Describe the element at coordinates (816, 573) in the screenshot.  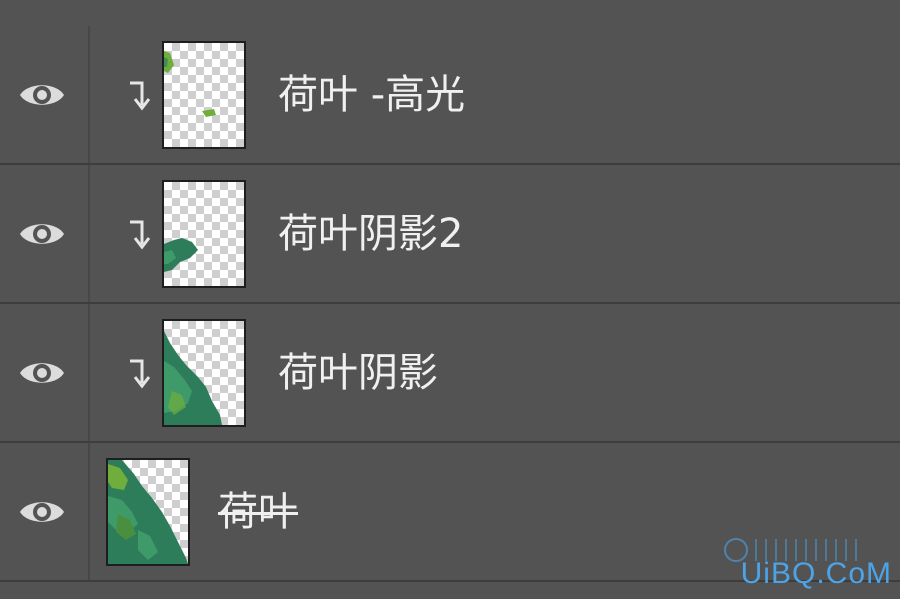
I see `watermark-text: UiBQ.CoM` at that location.